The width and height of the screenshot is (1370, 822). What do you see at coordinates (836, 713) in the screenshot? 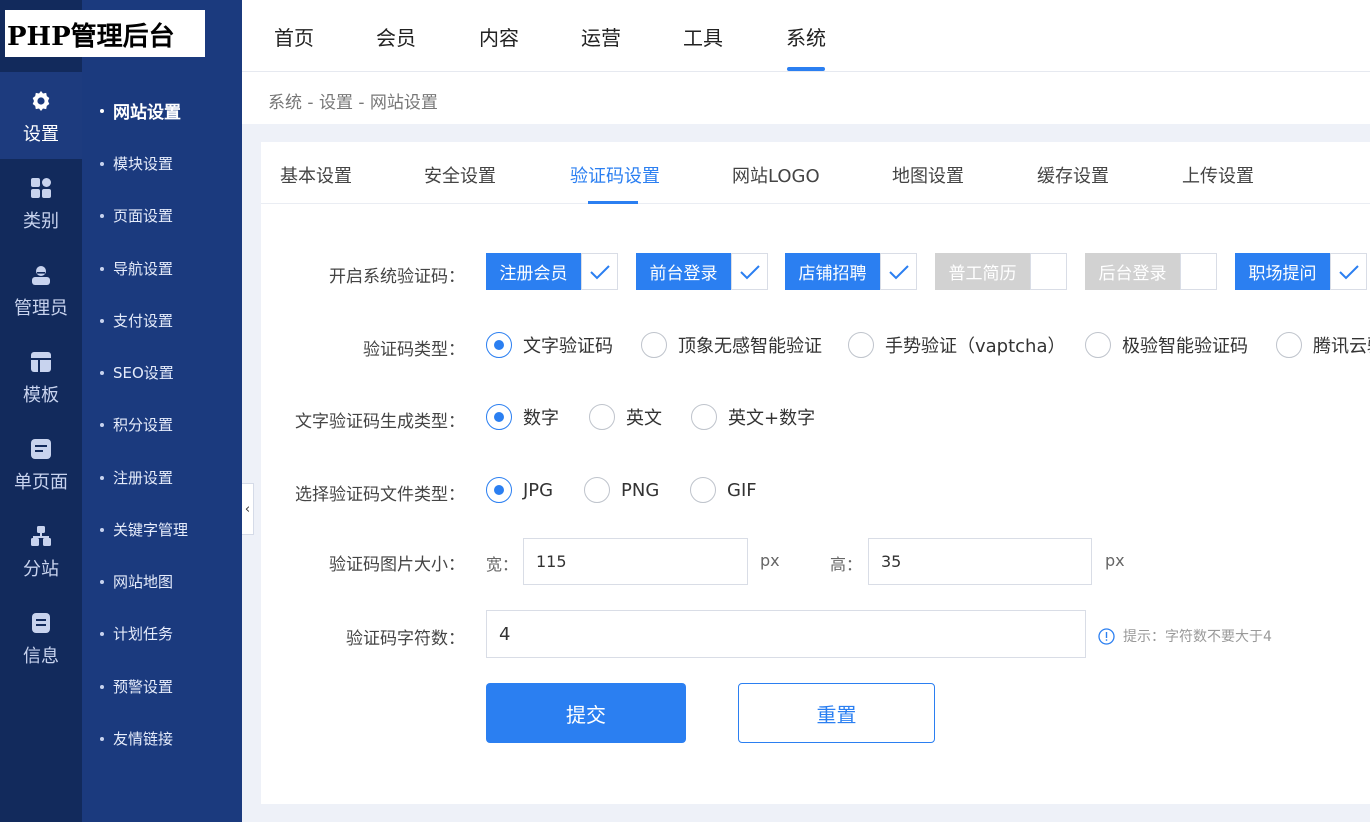
I see `reset-button: 重置` at bounding box center [836, 713].